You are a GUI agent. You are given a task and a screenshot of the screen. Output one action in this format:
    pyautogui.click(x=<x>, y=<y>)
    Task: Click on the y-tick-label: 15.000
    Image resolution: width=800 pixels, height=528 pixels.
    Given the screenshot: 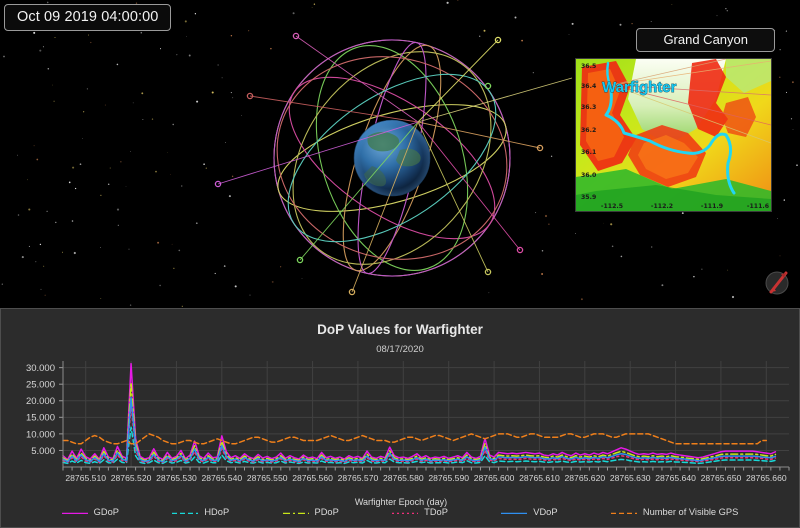 What is the action you would take?
    pyautogui.click(x=40, y=418)
    